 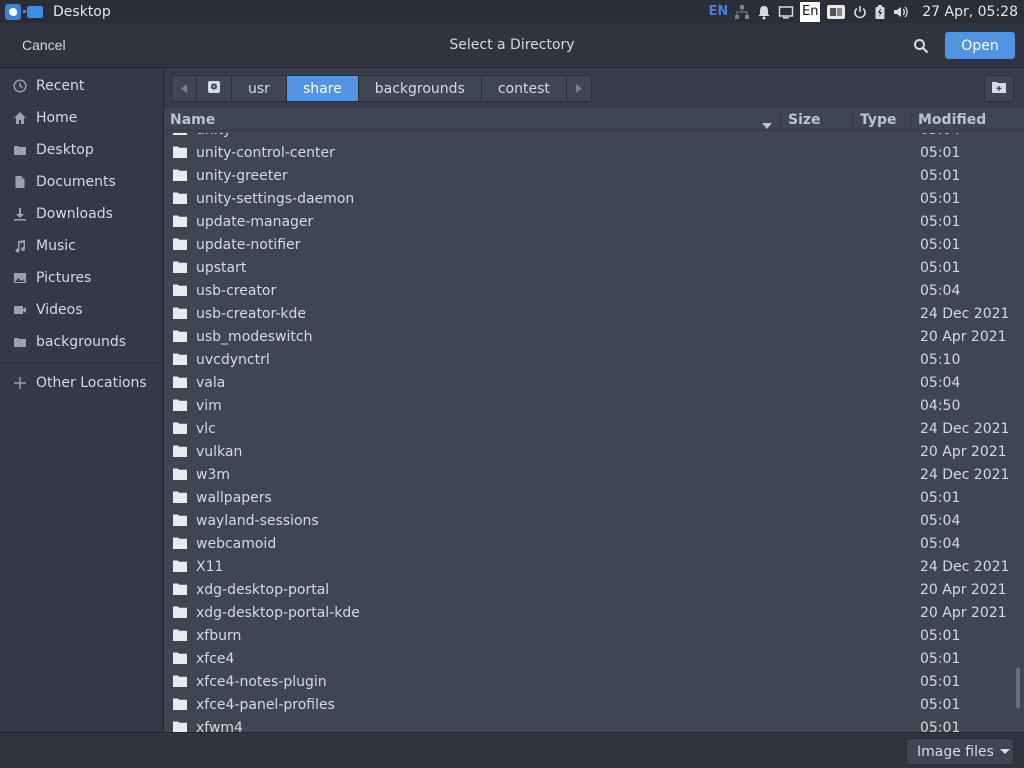 I want to click on column-header-type: Type, so click(x=878, y=120).